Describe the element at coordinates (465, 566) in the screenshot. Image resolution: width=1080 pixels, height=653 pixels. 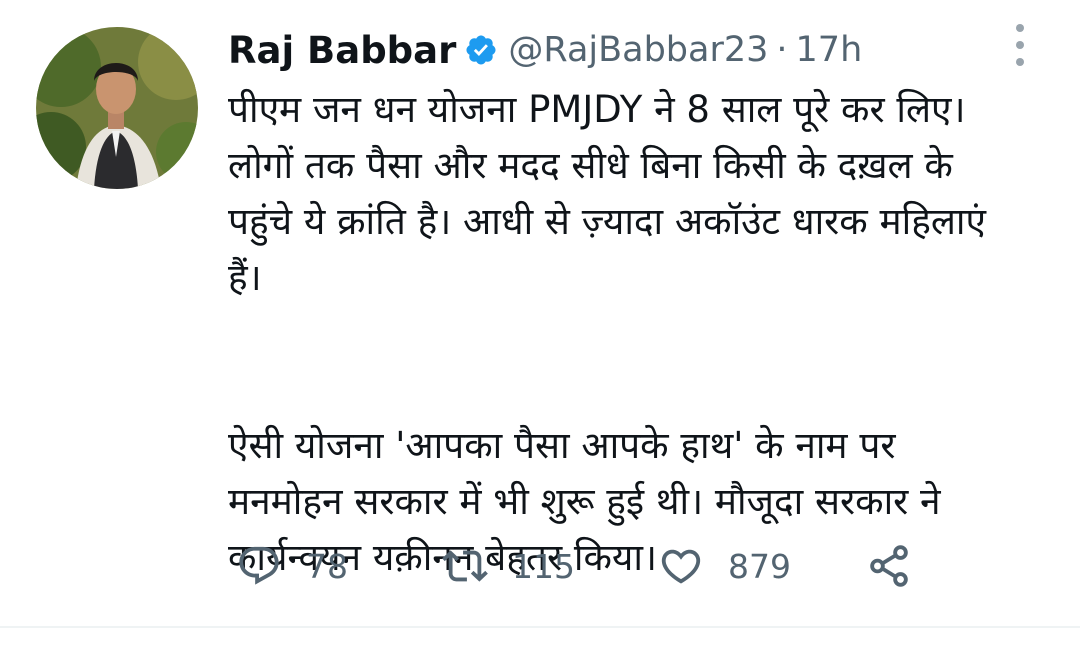
I see `retweet-icon` at that location.